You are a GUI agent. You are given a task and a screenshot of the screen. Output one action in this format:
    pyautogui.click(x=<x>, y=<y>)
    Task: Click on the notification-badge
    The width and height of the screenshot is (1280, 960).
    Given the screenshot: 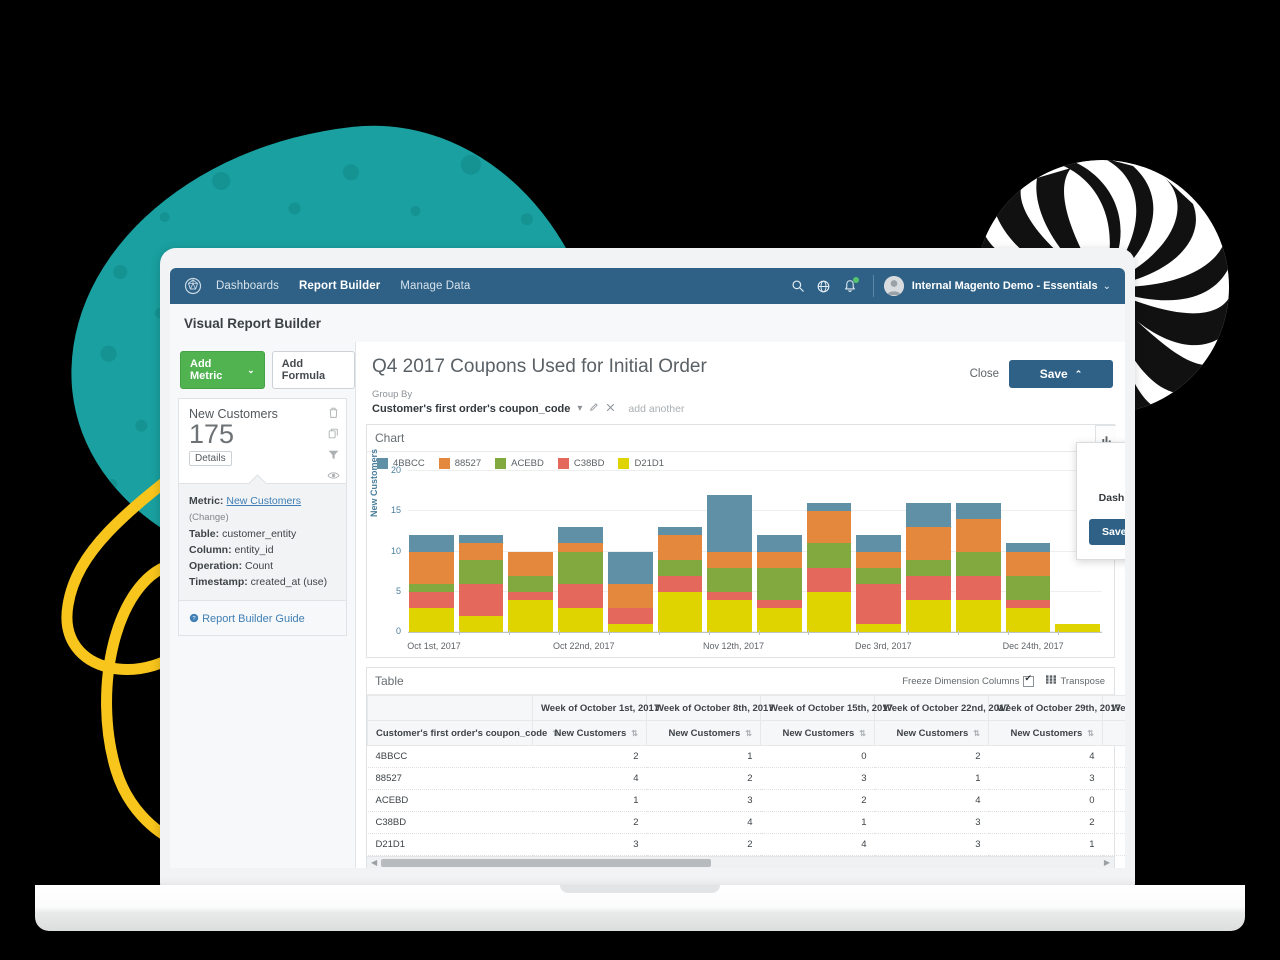 What is the action you would take?
    pyautogui.click(x=855, y=280)
    